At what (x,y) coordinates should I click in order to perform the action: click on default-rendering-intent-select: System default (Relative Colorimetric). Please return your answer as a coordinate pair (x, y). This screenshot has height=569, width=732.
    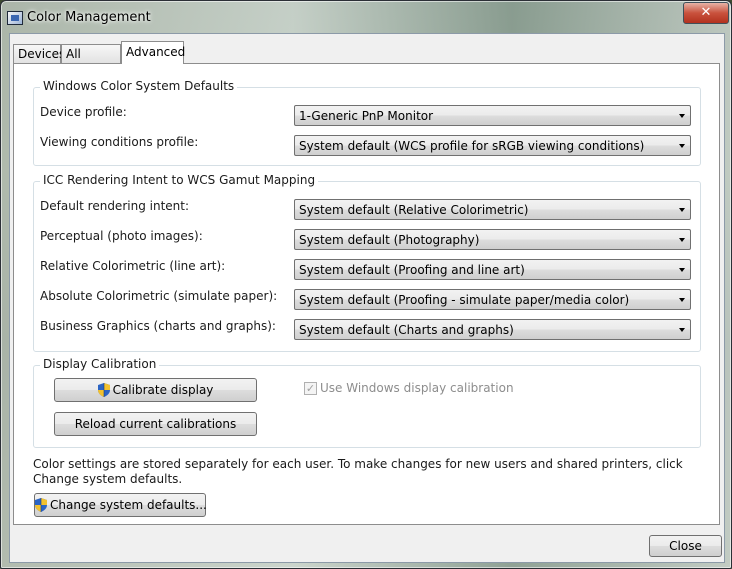
    Looking at the image, I should click on (492, 209).